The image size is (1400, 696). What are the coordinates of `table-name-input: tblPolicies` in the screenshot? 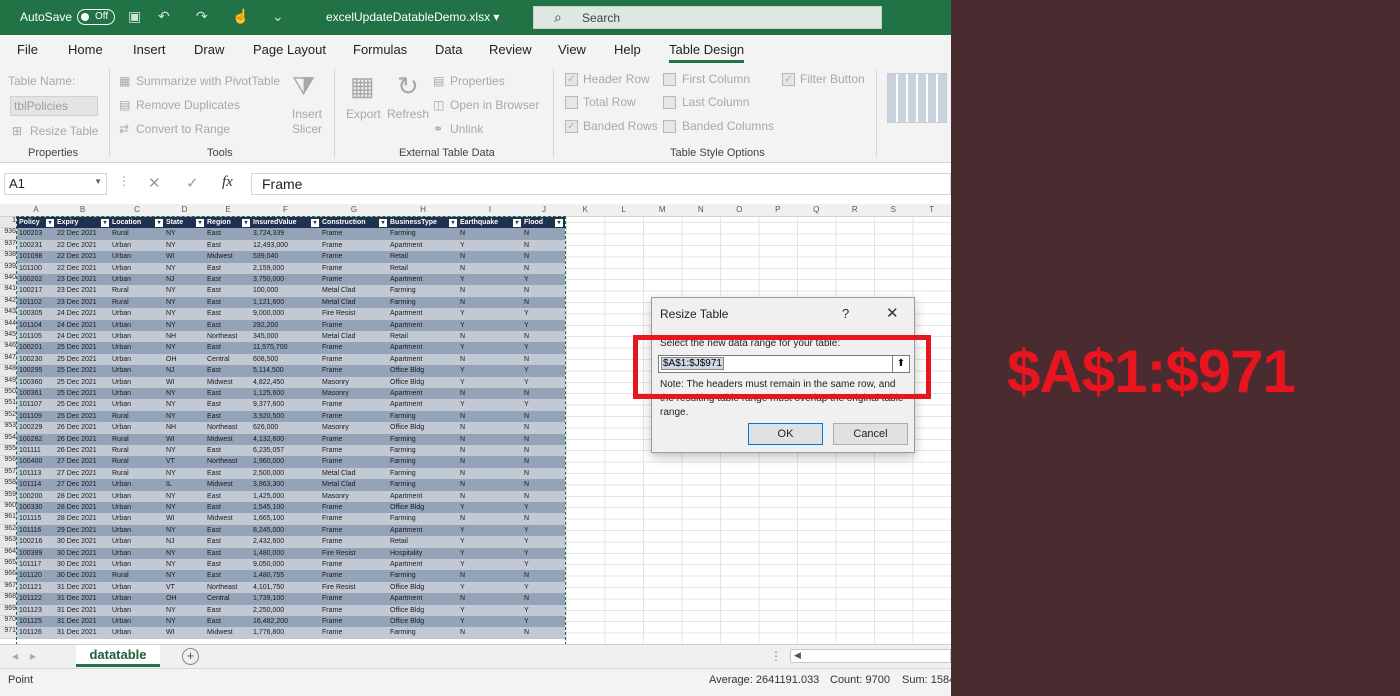 It's located at (54, 106).